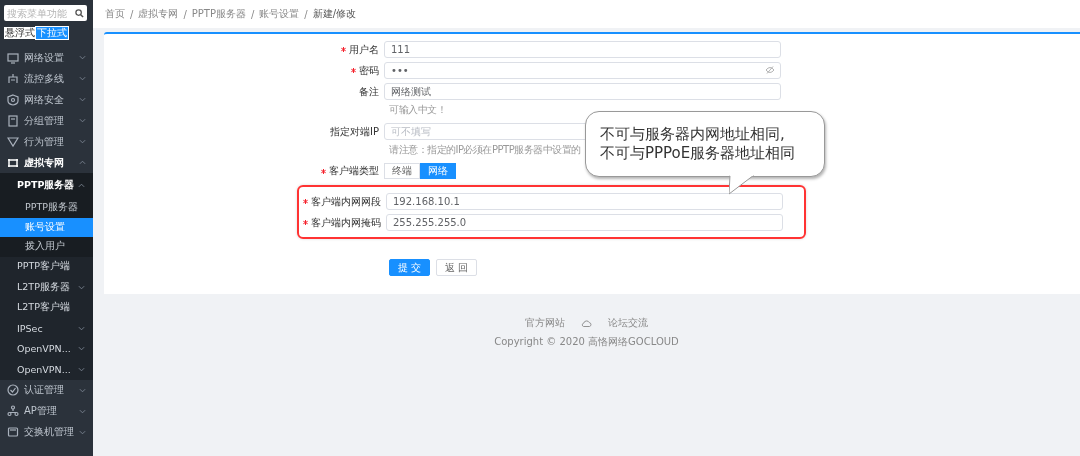 The width and height of the screenshot is (1080, 456). I want to click on breadcrumb-item: 首页, so click(115, 14).